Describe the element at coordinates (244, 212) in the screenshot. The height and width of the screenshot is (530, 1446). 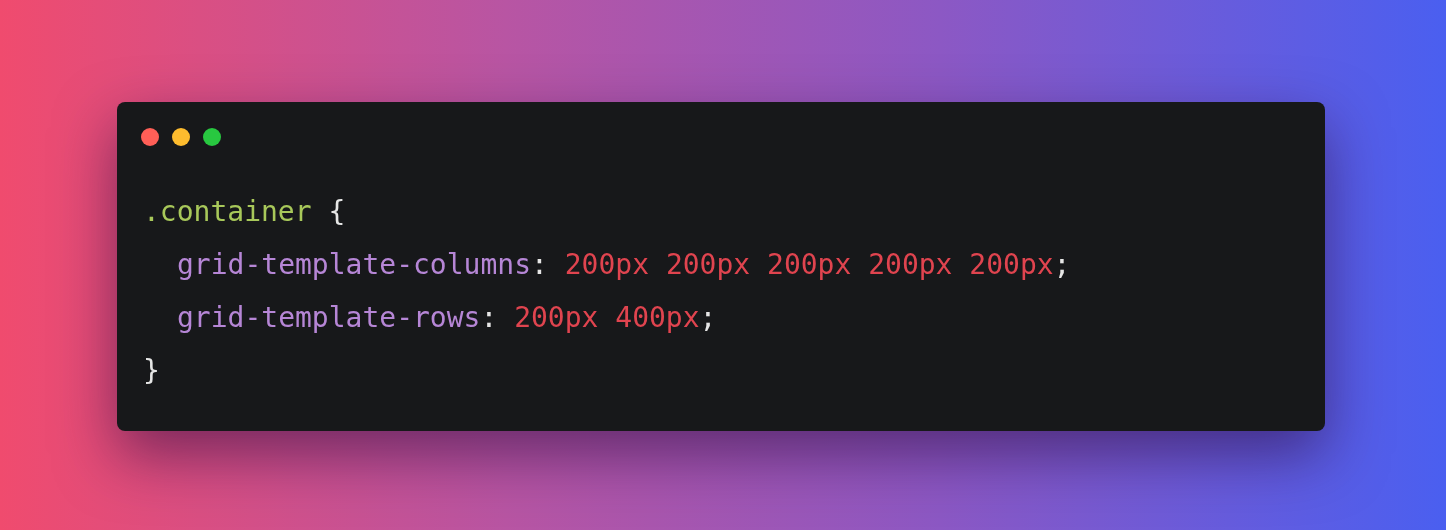
I see `code-line: .container {` at that location.